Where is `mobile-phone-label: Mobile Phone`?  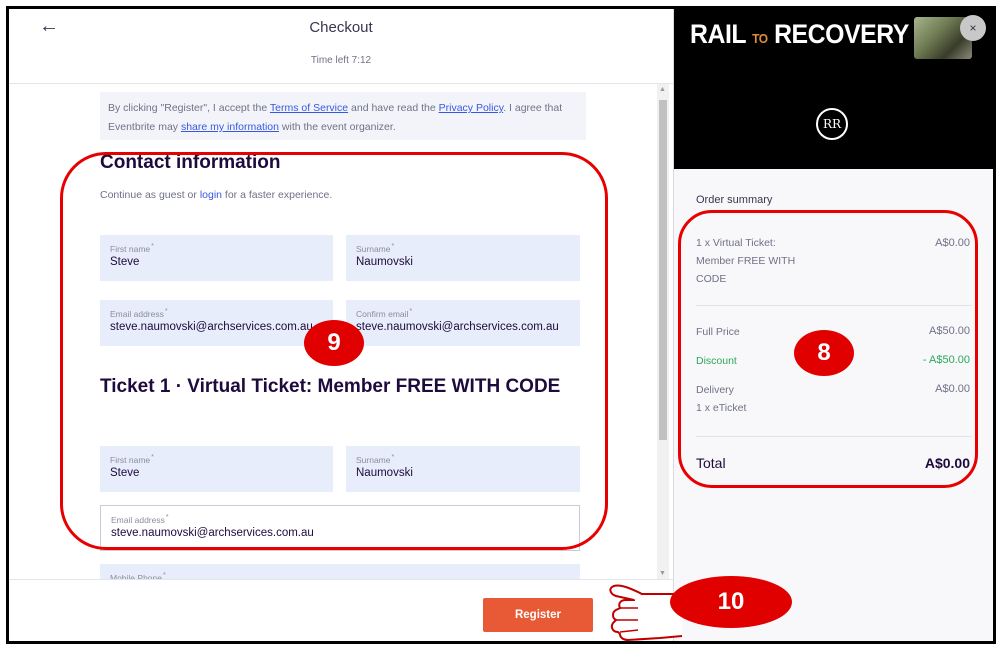
mobile-phone-label: Mobile Phone is located at coordinates (340, 574).